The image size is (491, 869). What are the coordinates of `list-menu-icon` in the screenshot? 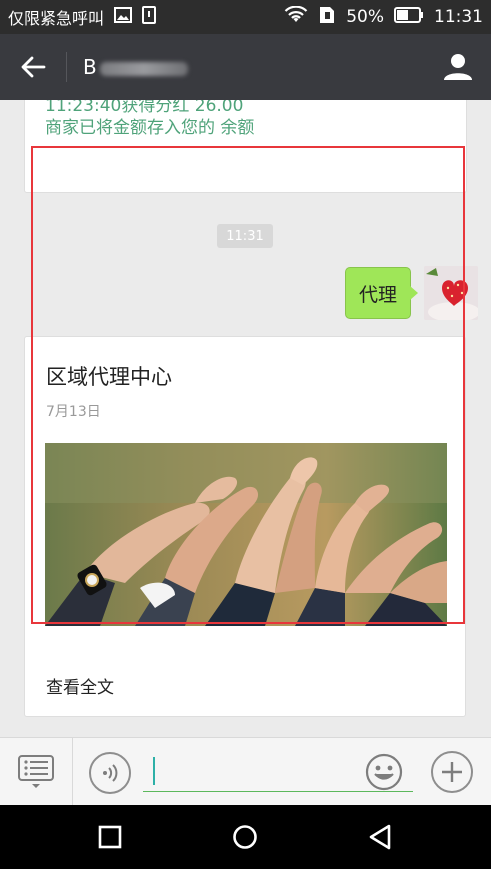 It's located at (36, 771).